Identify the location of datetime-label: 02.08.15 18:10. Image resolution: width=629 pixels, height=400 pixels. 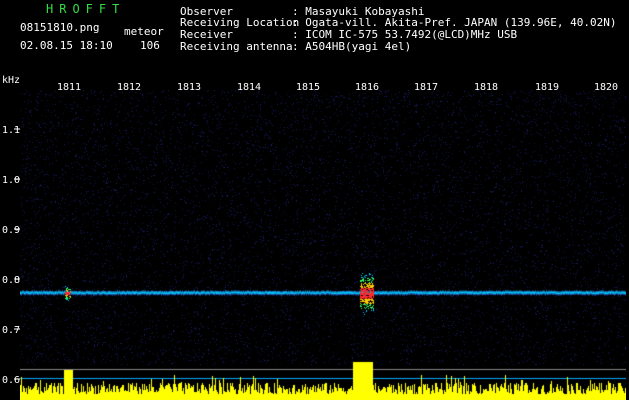
(66, 45).